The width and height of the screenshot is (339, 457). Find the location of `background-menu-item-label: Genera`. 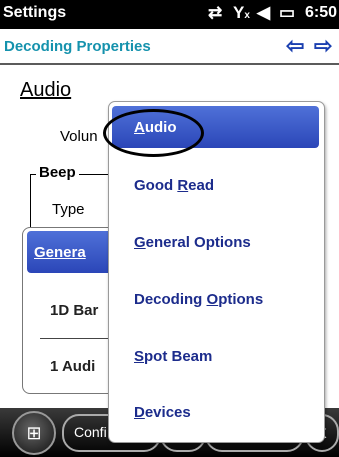

background-menu-item-label: Genera is located at coordinates (60, 252).